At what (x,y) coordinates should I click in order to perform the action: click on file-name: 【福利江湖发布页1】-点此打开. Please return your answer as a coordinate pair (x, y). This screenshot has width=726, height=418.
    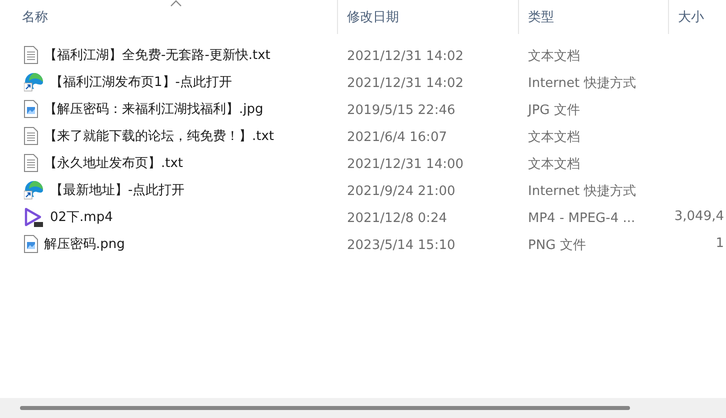
    Looking at the image, I should click on (141, 81).